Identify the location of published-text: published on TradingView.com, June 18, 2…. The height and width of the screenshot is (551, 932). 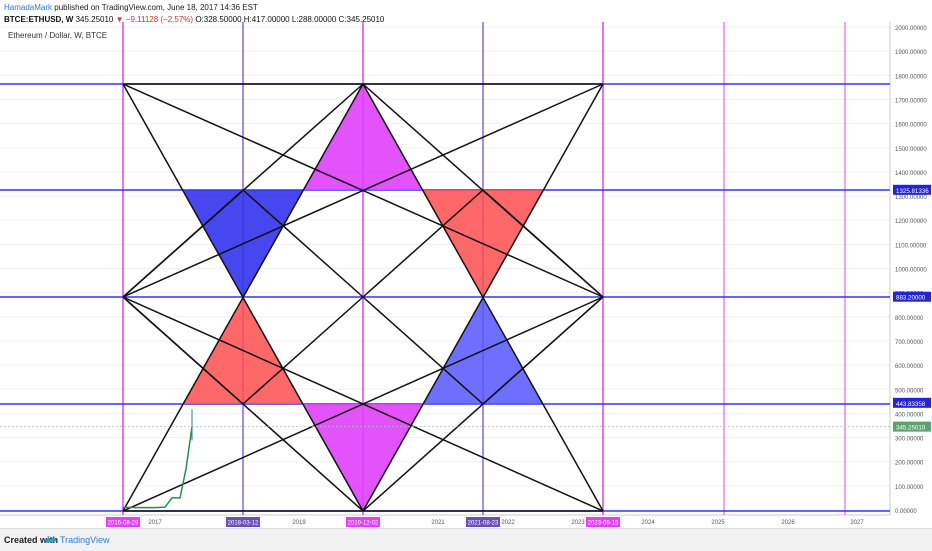
(156, 7).